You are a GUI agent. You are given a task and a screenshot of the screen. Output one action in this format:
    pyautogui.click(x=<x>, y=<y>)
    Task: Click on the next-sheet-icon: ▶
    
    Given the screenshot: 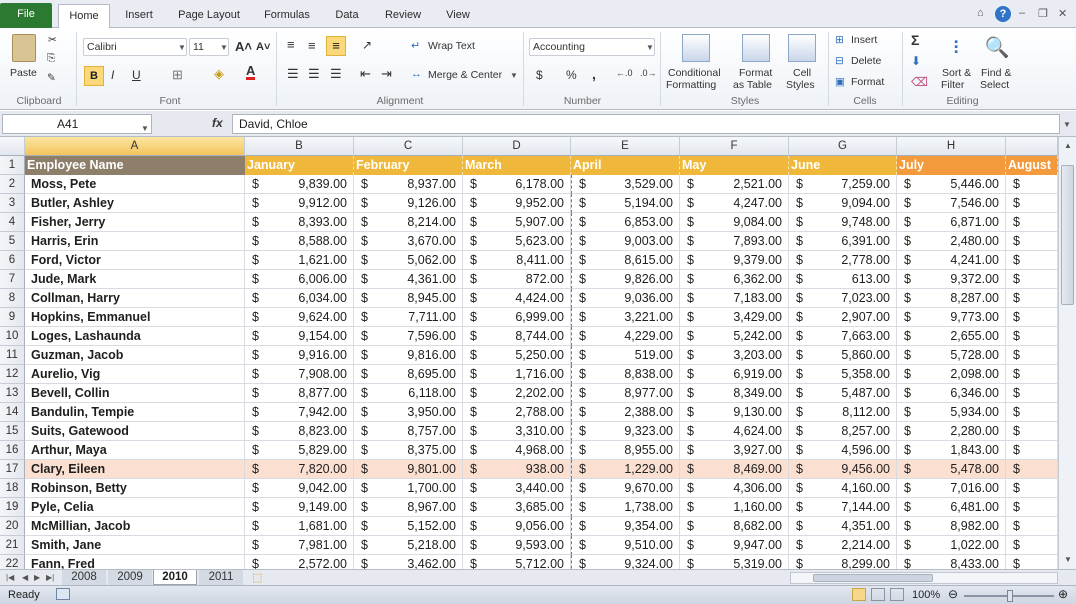 What is the action you would take?
    pyautogui.click(x=37, y=577)
    